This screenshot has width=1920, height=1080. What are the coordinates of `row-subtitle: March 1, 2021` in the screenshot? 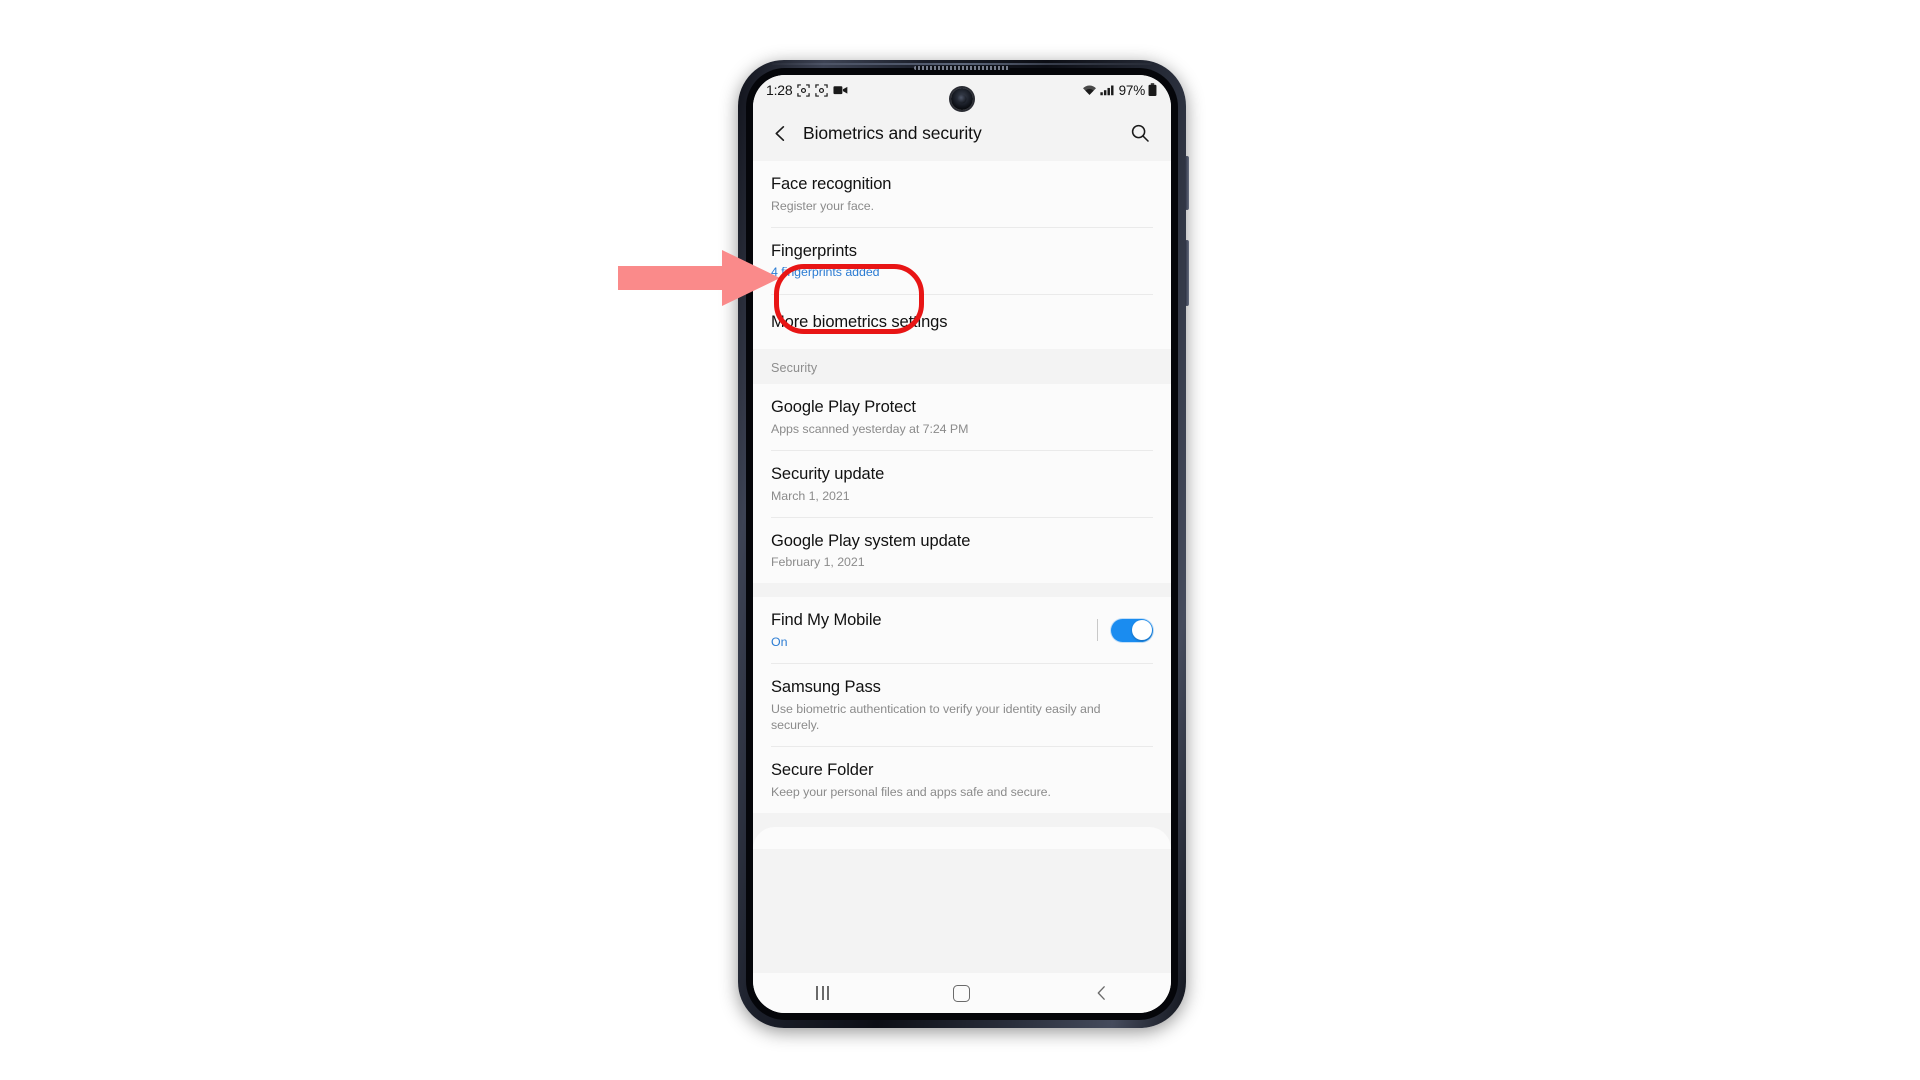 It's located at (810, 495).